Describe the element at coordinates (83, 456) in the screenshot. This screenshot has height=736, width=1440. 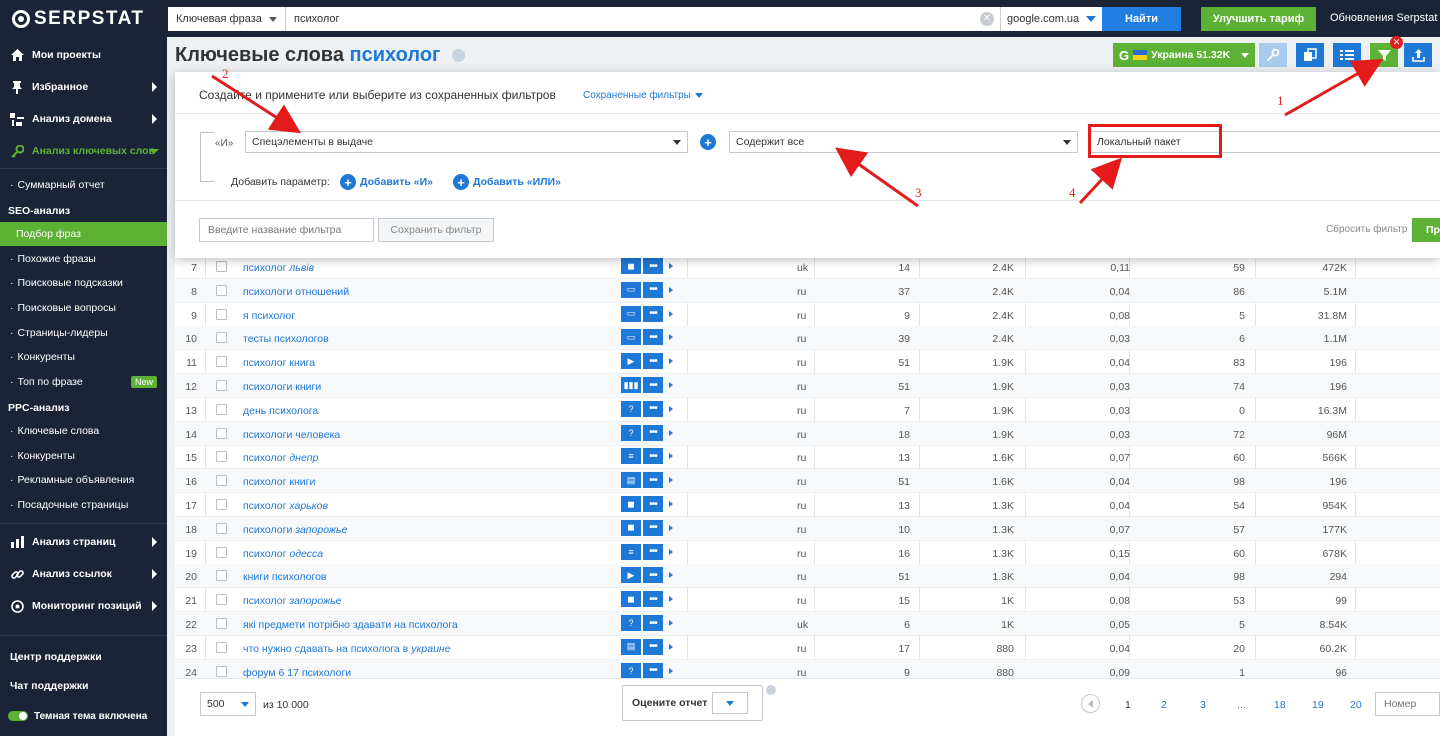
I see `sidebar-item-ppc-competitors: · Конкуренты` at that location.